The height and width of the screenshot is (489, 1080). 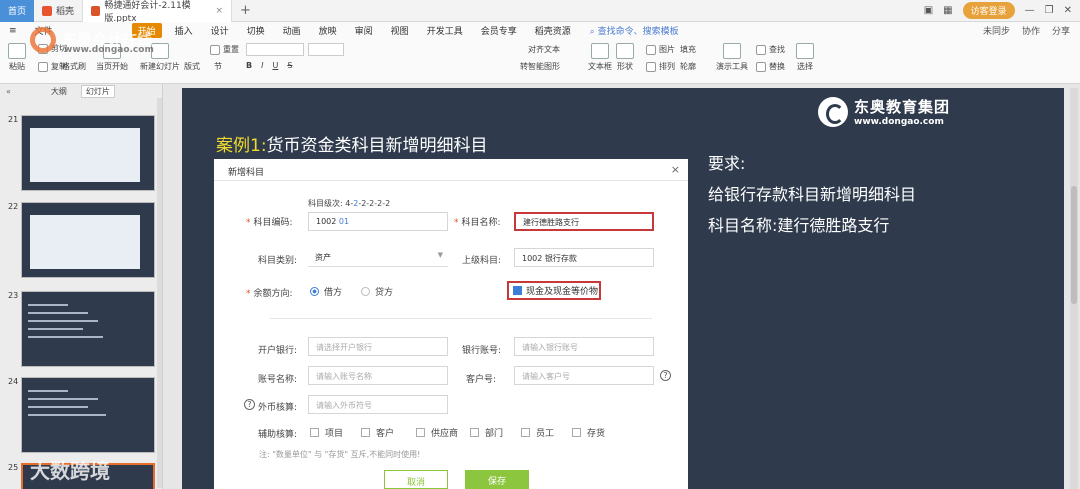 I want to click on credit-radio: 贷方, so click(x=377, y=291).